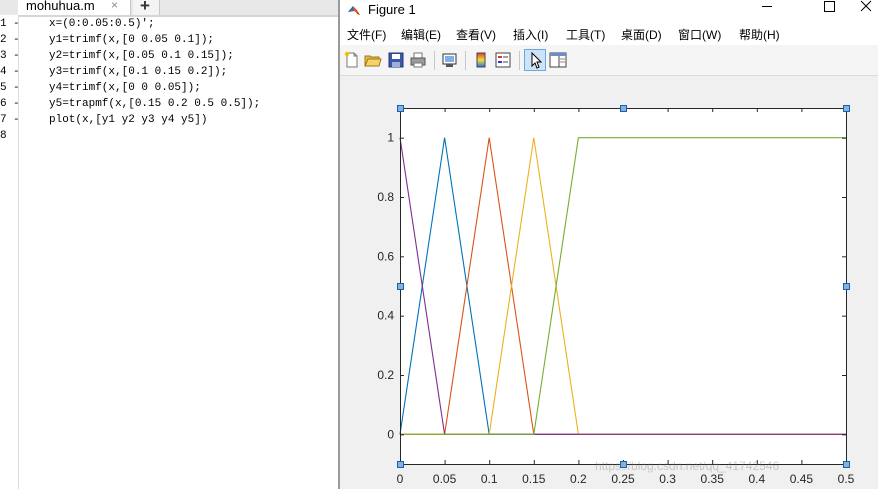 The height and width of the screenshot is (489, 878). What do you see at coordinates (759, 34) in the screenshot?
I see `menu-help: 帮助(H)` at bounding box center [759, 34].